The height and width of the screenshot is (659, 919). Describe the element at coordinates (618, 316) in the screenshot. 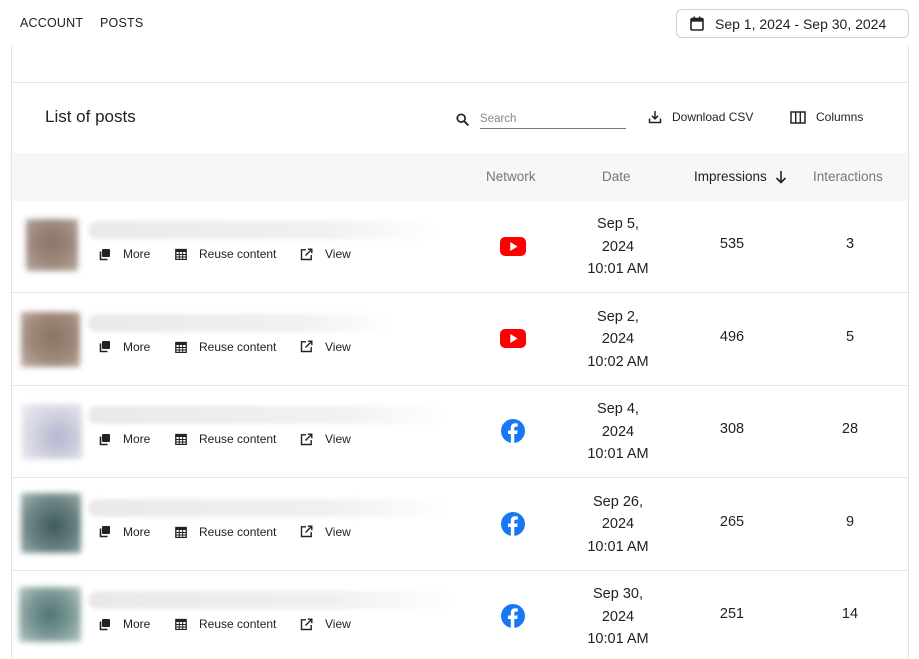

I see `post-date-day: Sep 2,` at that location.